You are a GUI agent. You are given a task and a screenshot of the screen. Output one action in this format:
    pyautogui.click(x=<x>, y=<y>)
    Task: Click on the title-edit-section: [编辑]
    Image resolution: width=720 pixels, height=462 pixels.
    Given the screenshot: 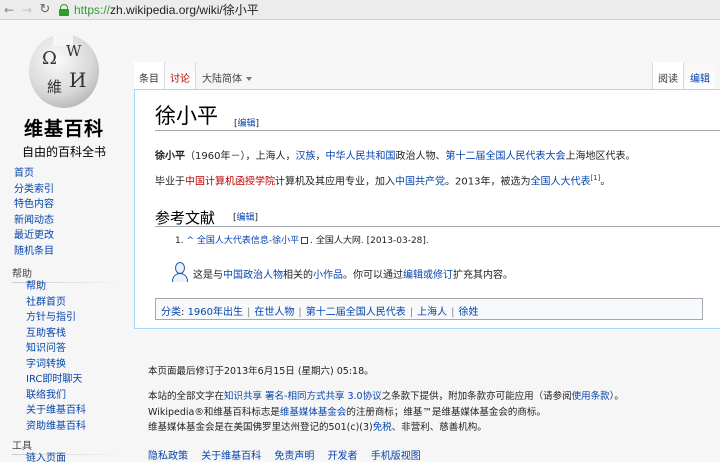 What is the action you would take?
    pyautogui.click(x=247, y=124)
    